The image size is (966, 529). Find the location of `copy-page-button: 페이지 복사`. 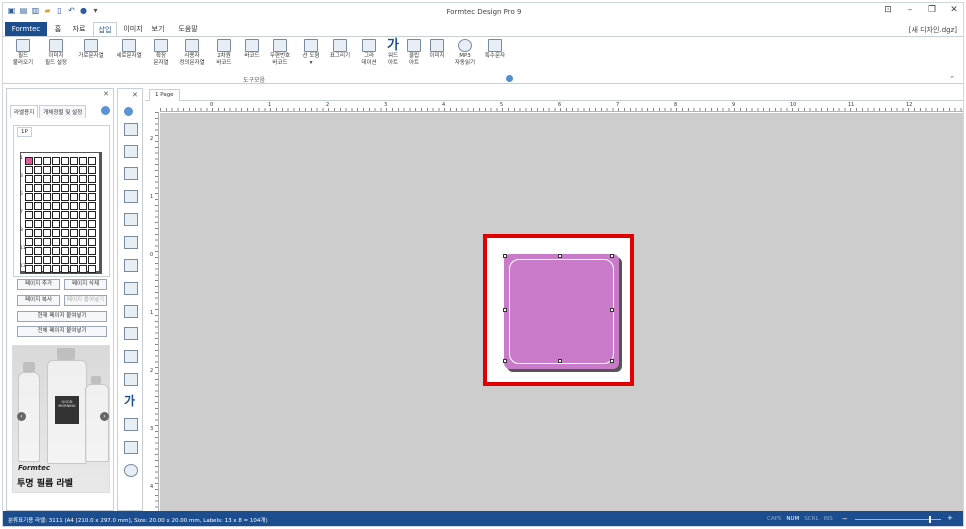

copy-page-button: 페이지 복사 is located at coordinates (38, 300).